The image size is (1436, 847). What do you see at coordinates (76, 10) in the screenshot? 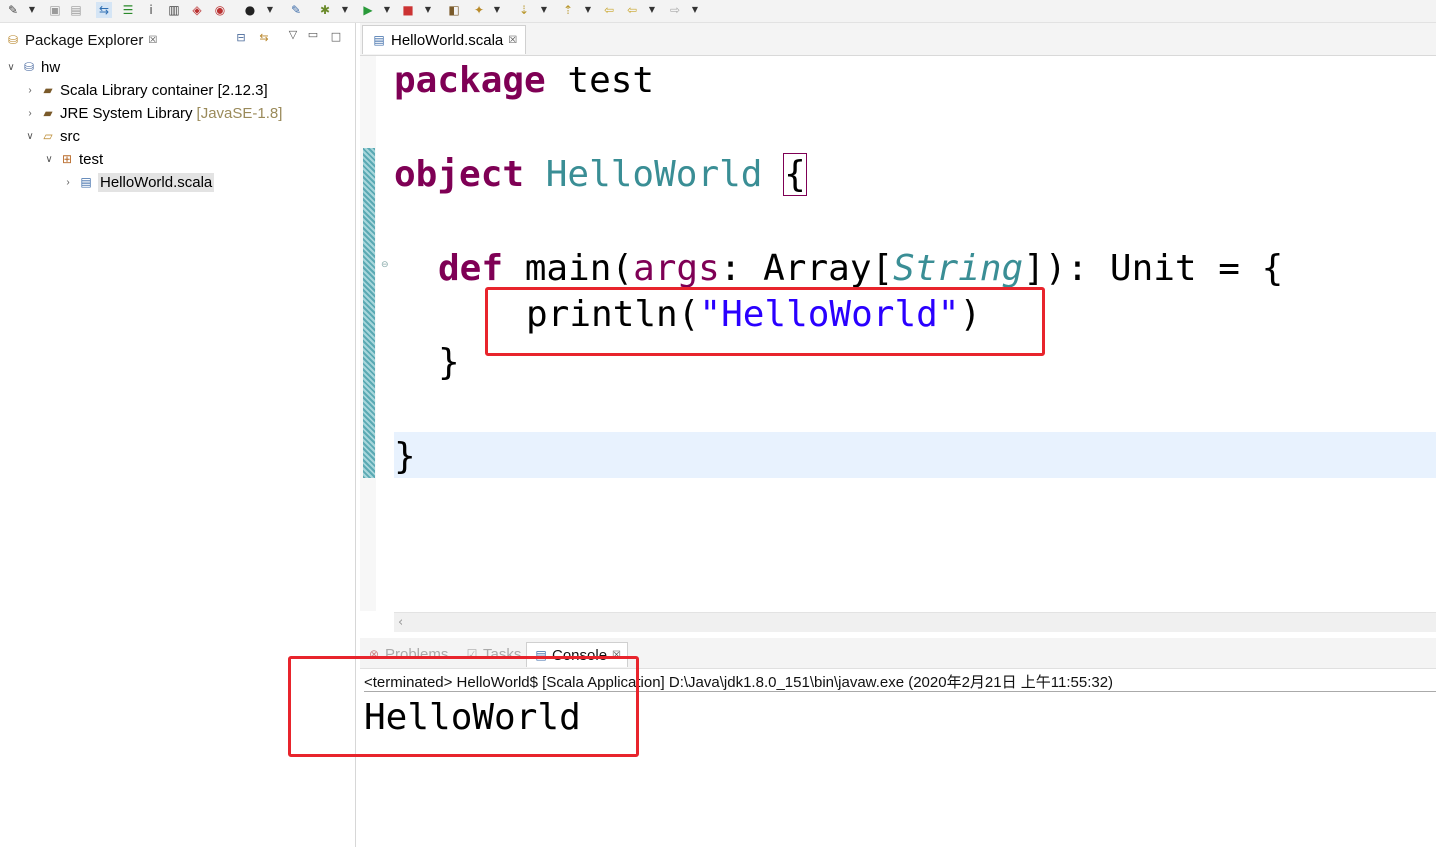
I see `save-all-icon: ▤` at bounding box center [76, 10].